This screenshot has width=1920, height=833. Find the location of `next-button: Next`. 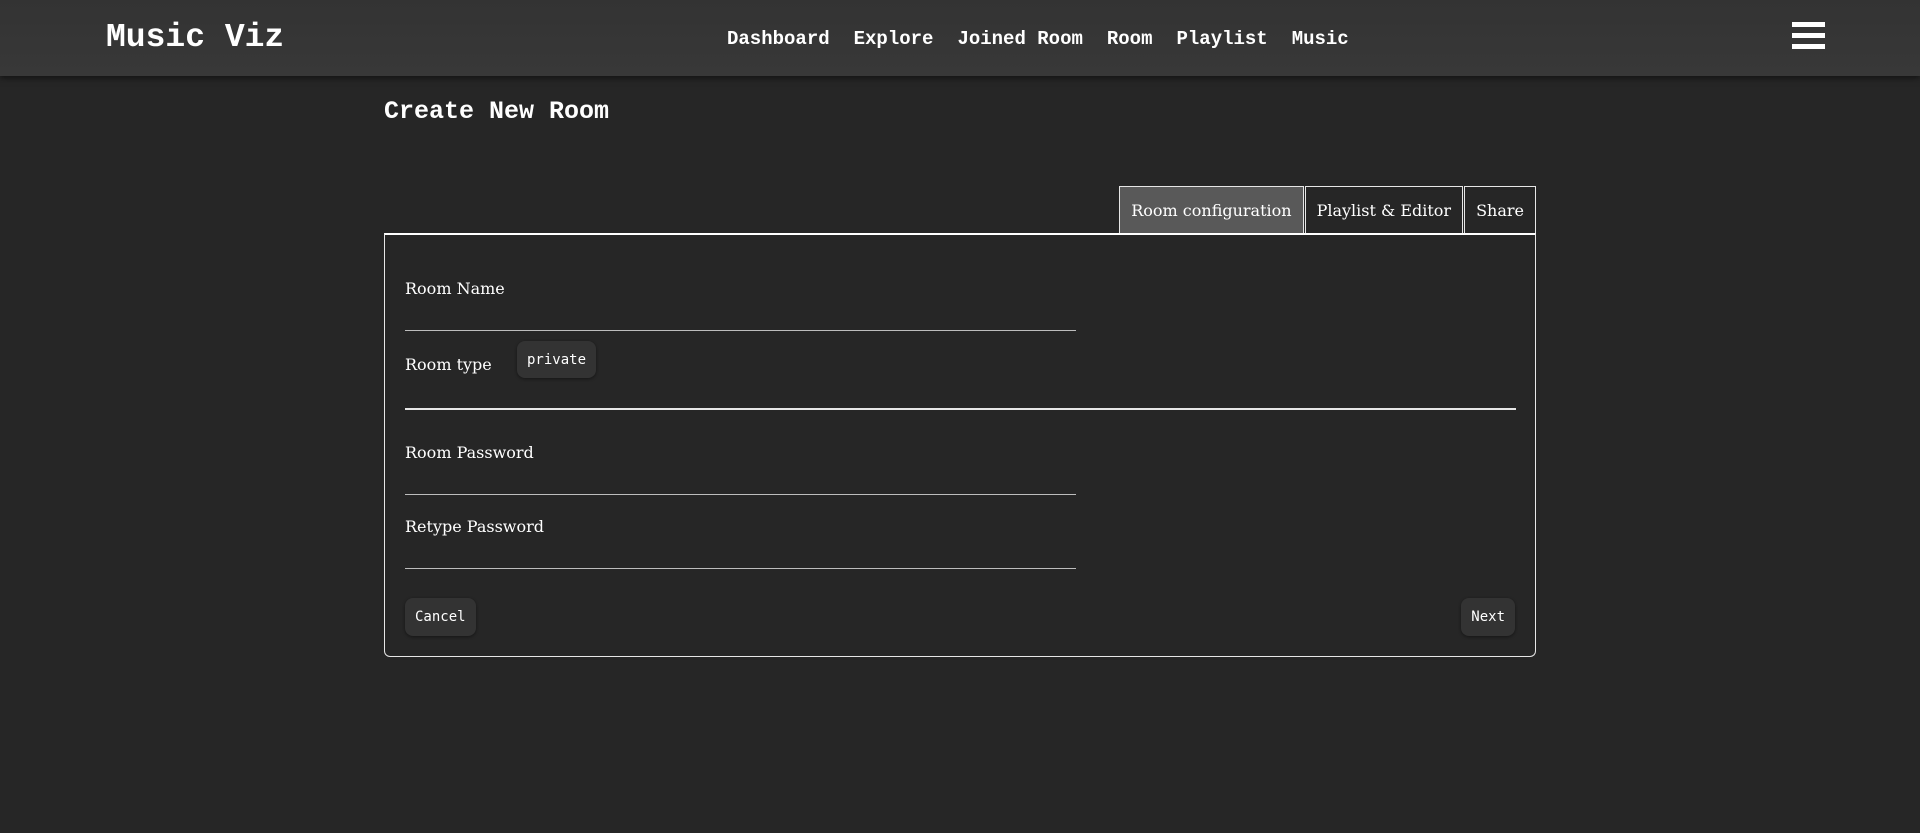

next-button: Next is located at coordinates (1488, 617).